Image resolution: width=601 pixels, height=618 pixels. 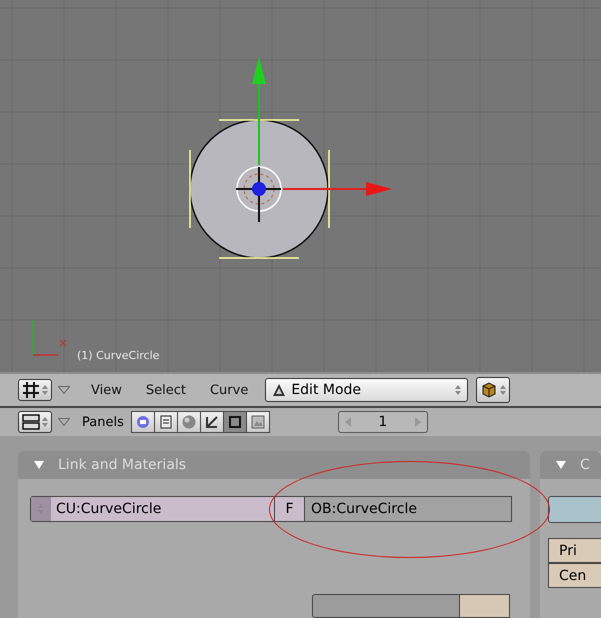 What do you see at coordinates (585, 465) in the screenshot?
I see `panel-title: C` at bounding box center [585, 465].